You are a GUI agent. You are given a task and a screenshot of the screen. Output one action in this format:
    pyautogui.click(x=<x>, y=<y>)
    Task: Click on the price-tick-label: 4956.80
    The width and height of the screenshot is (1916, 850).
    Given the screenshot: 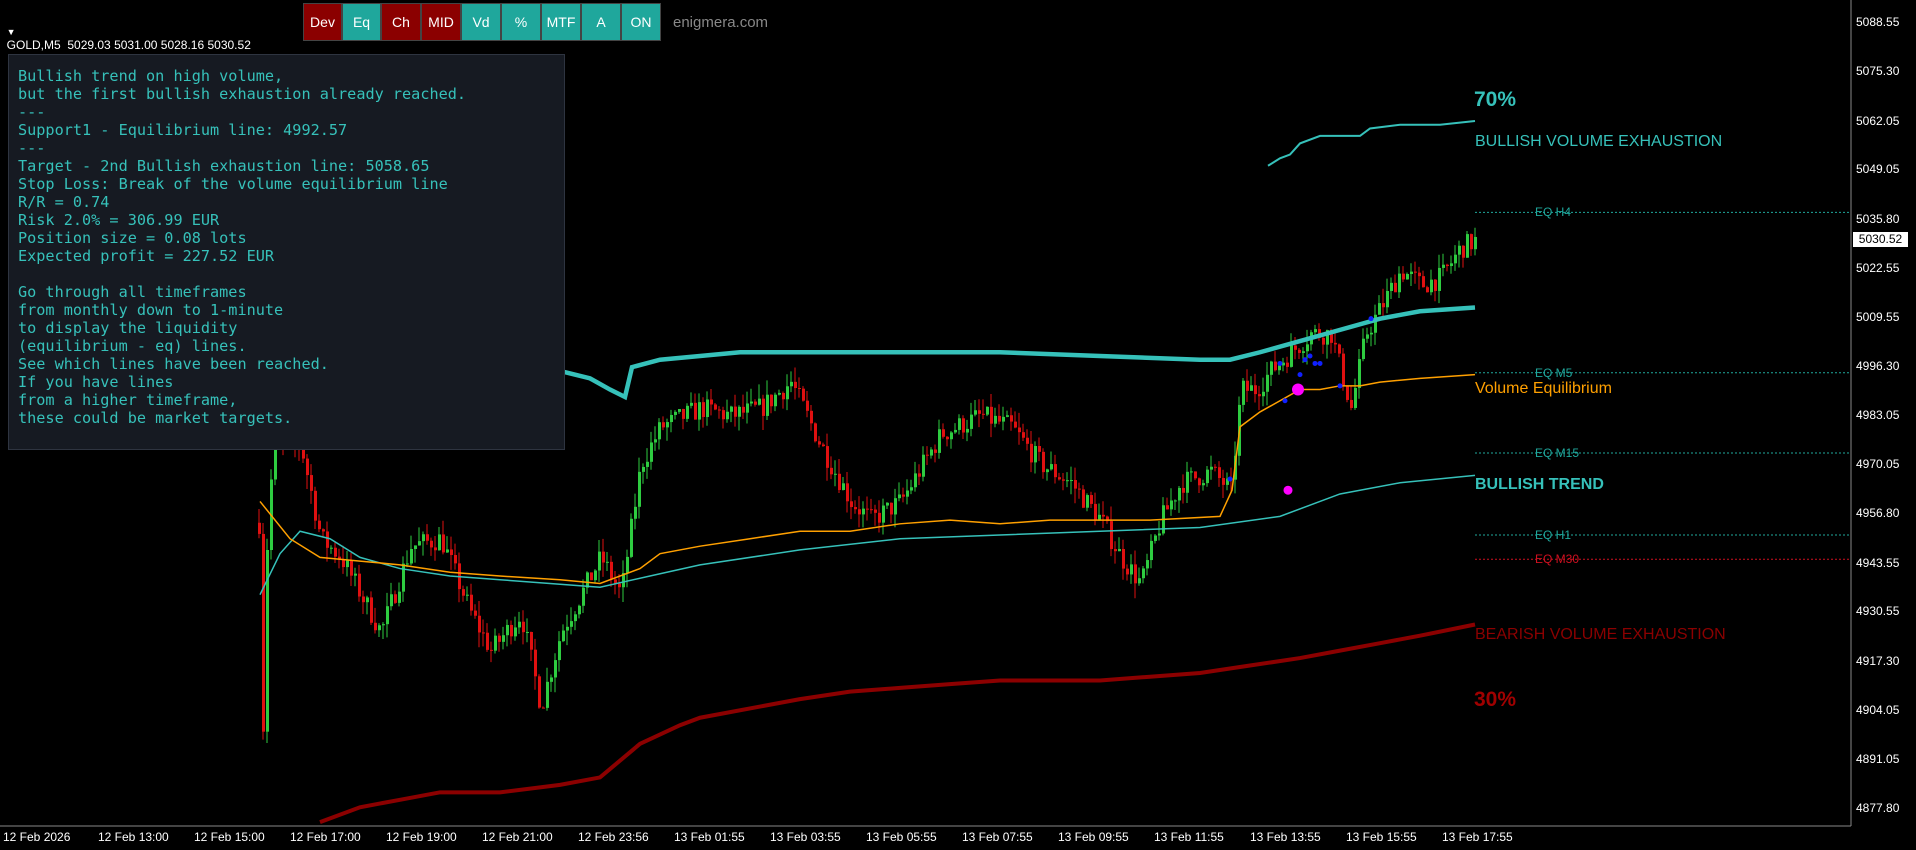 What is the action you would take?
    pyautogui.click(x=1878, y=513)
    